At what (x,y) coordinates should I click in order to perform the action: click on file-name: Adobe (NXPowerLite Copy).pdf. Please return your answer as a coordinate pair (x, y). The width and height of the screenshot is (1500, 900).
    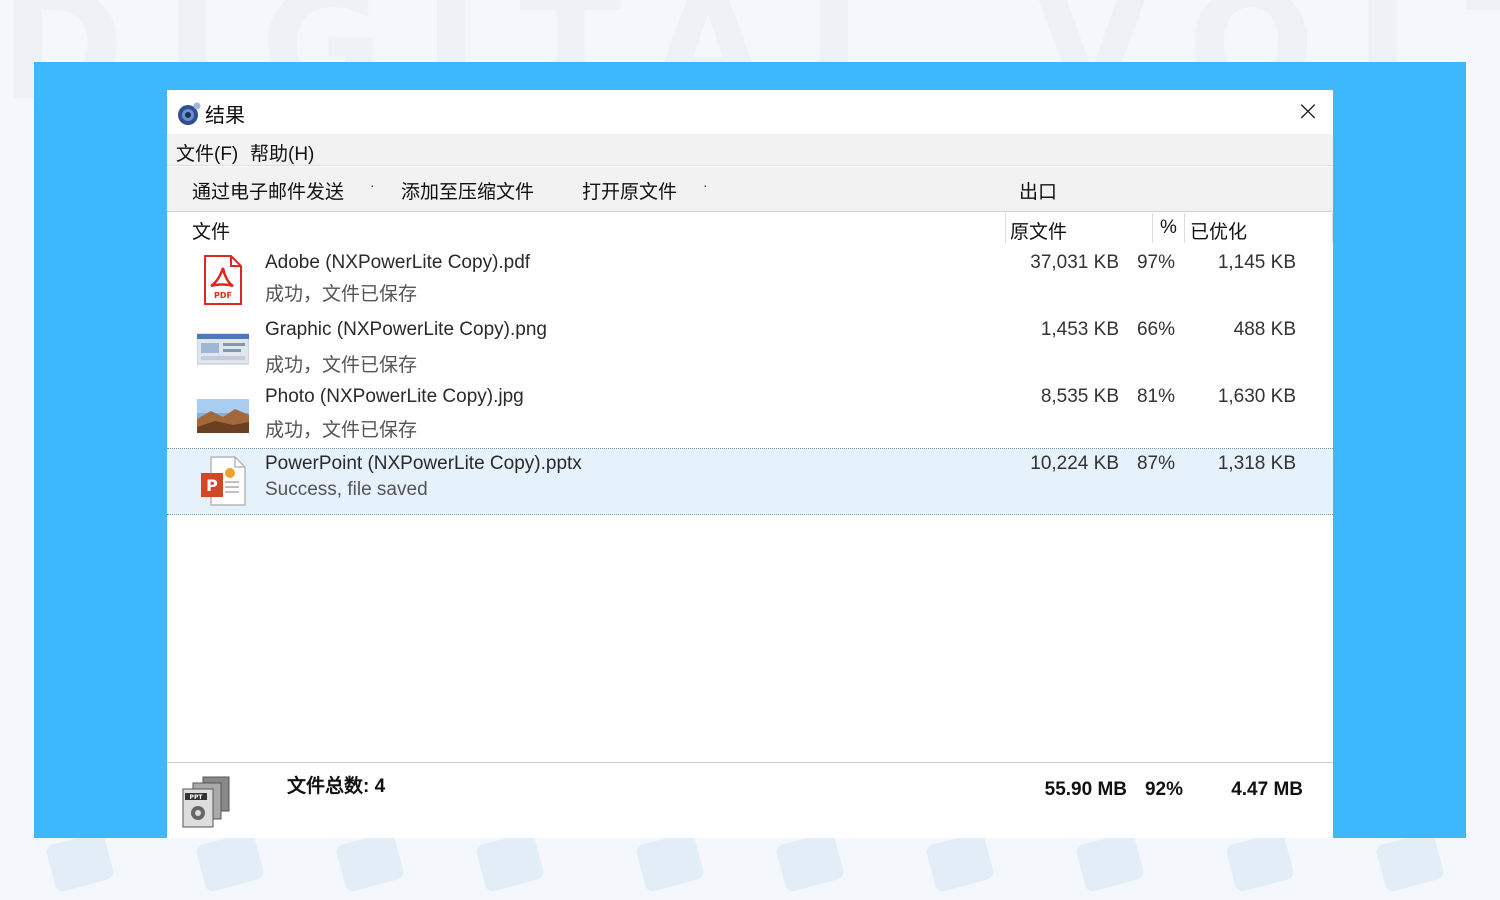
    Looking at the image, I should click on (398, 262).